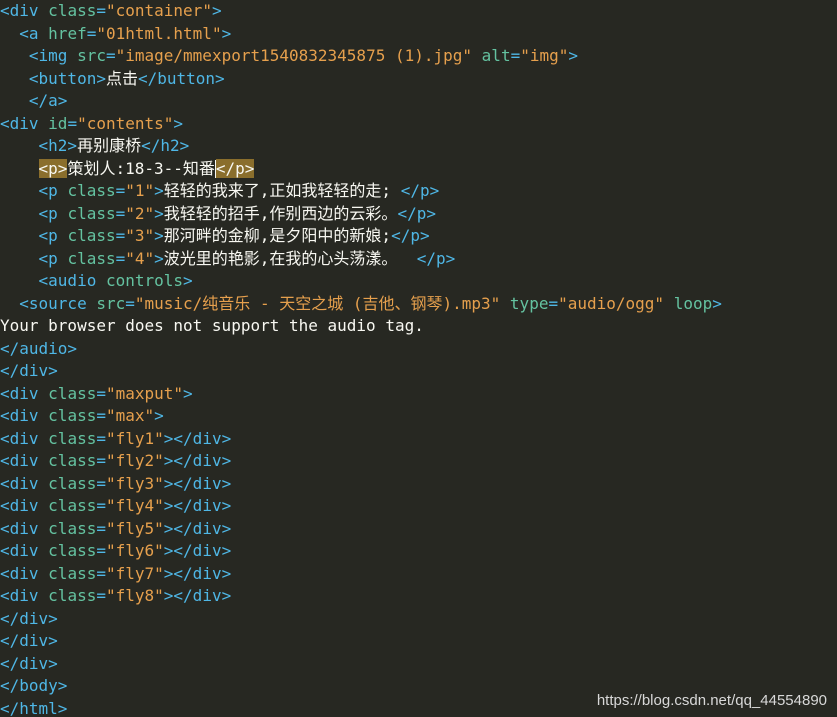 The width and height of the screenshot is (837, 717). What do you see at coordinates (418, 416) in the screenshot?
I see `code-line: <div class="max">` at bounding box center [418, 416].